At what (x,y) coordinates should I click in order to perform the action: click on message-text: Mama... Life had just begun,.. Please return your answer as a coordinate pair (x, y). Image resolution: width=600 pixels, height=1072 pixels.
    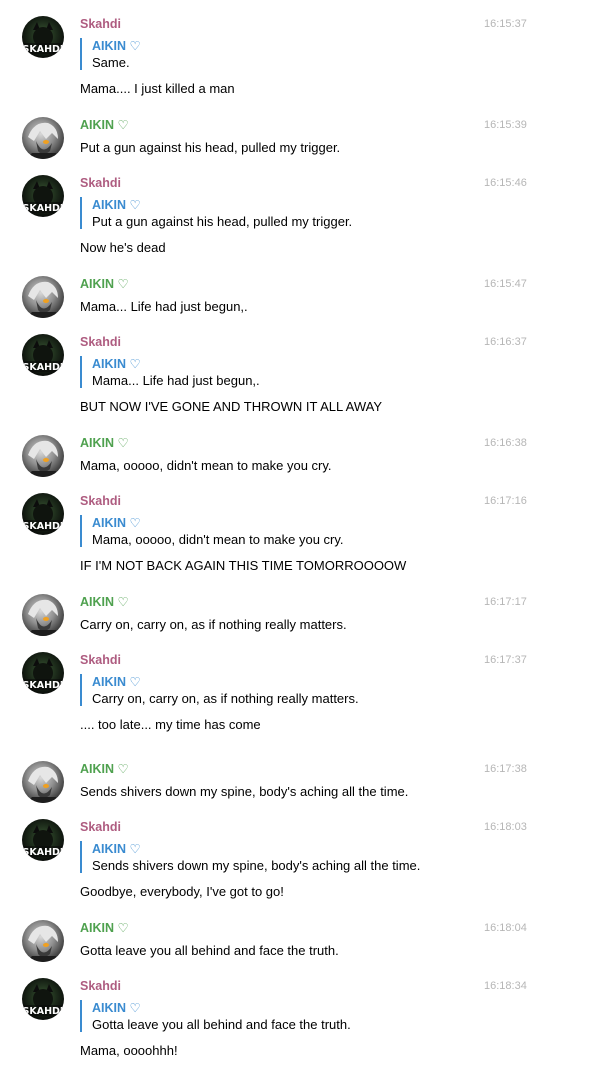
    Looking at the image, I should click on (164, 306).